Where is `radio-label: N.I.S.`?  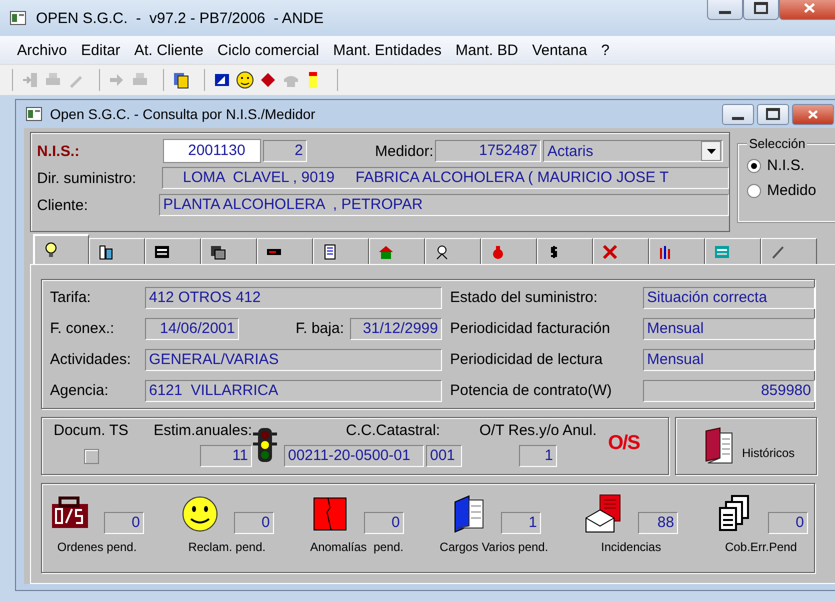 radio-label: N.I.S. is located at coordinates (786, 165).